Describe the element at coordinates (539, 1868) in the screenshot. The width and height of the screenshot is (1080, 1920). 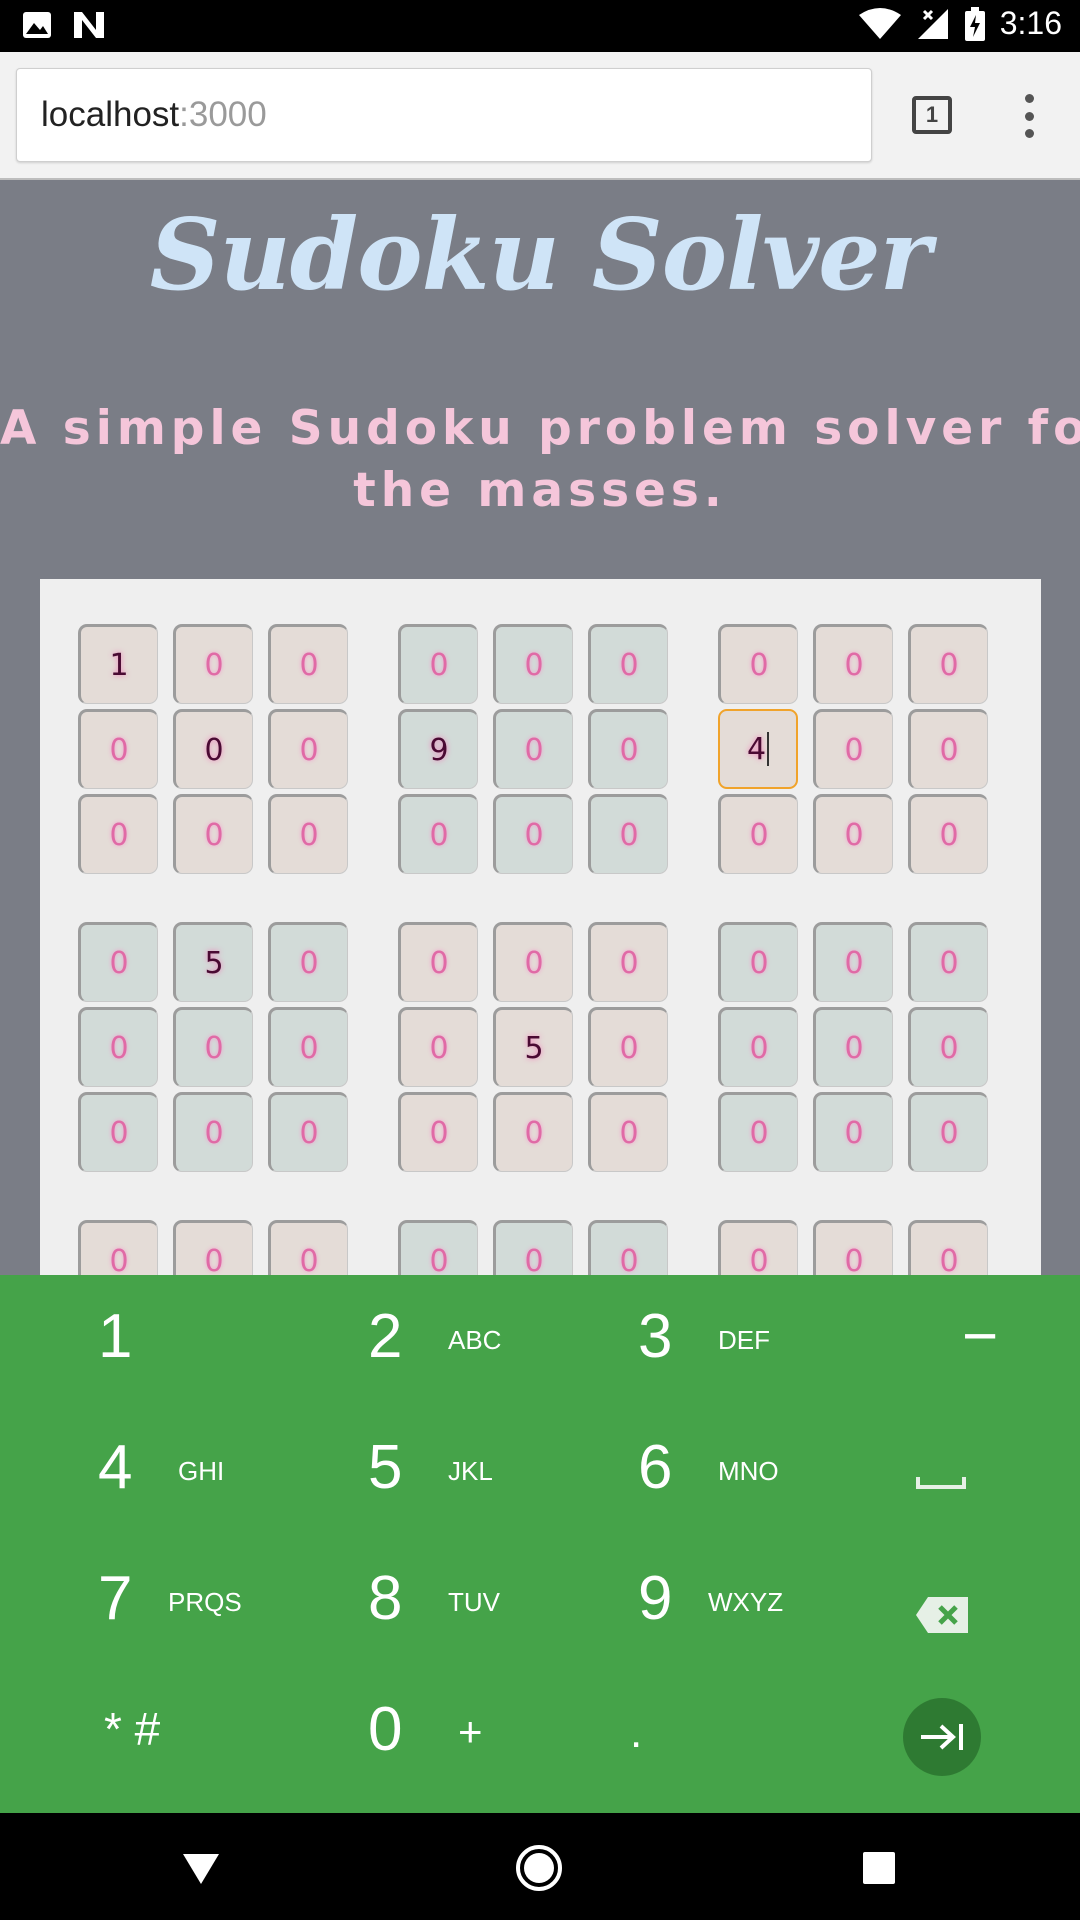
I see `home-icon` at that location.